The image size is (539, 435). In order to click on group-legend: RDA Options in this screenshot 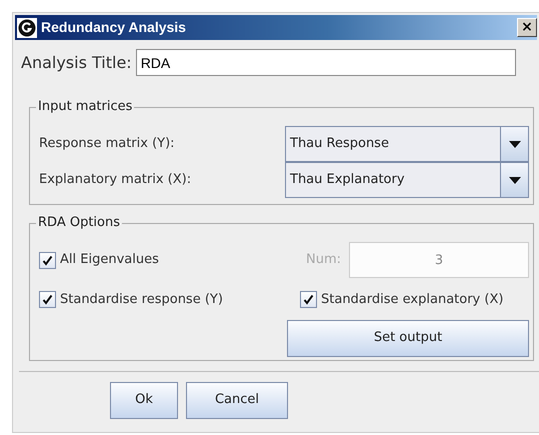, I will do `click(79, 223)`.